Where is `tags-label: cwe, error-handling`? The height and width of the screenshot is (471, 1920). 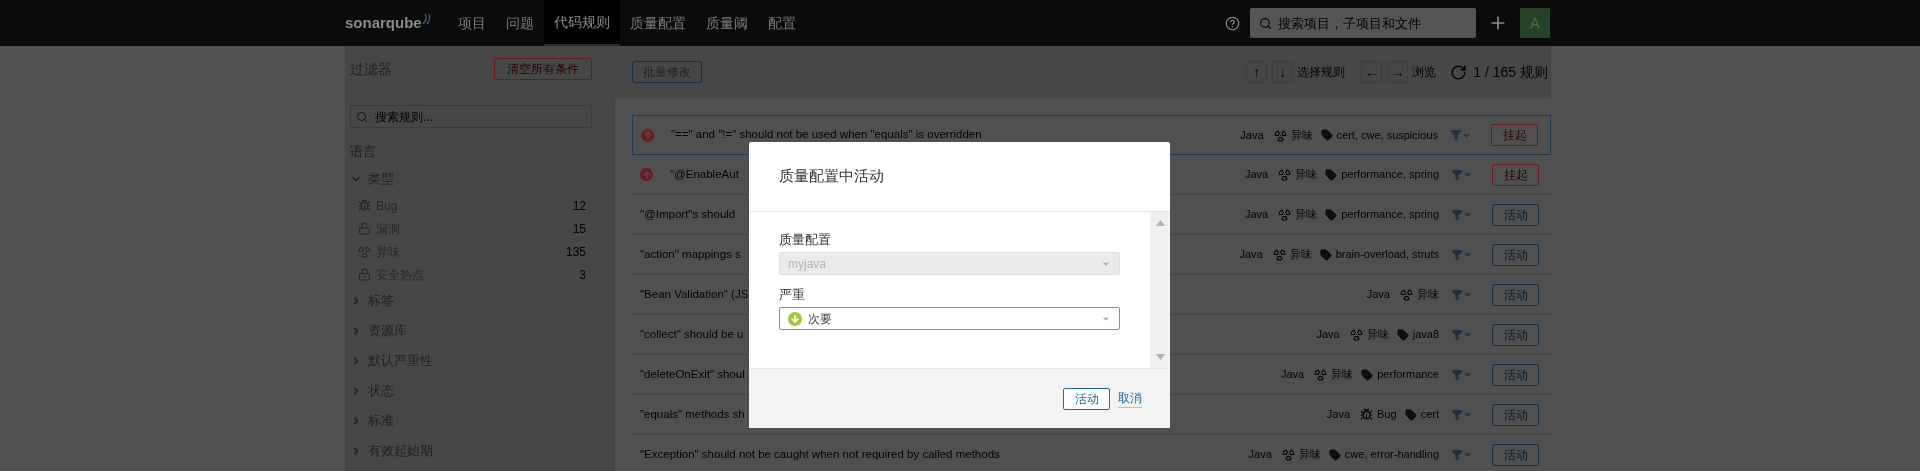
tags-label: cwe, error-handling is located at coordinates (1391, 455).